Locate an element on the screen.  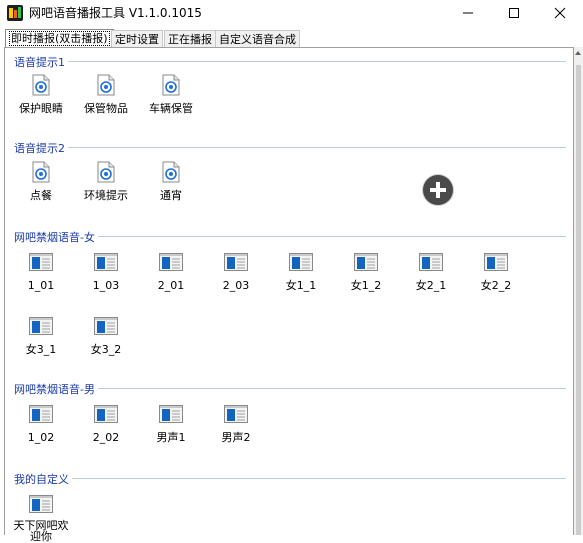
tab-strip: 即时播报(双击播报) 定时设置 正在播报 自定义语音合成 is located at coordinates (291, 38).